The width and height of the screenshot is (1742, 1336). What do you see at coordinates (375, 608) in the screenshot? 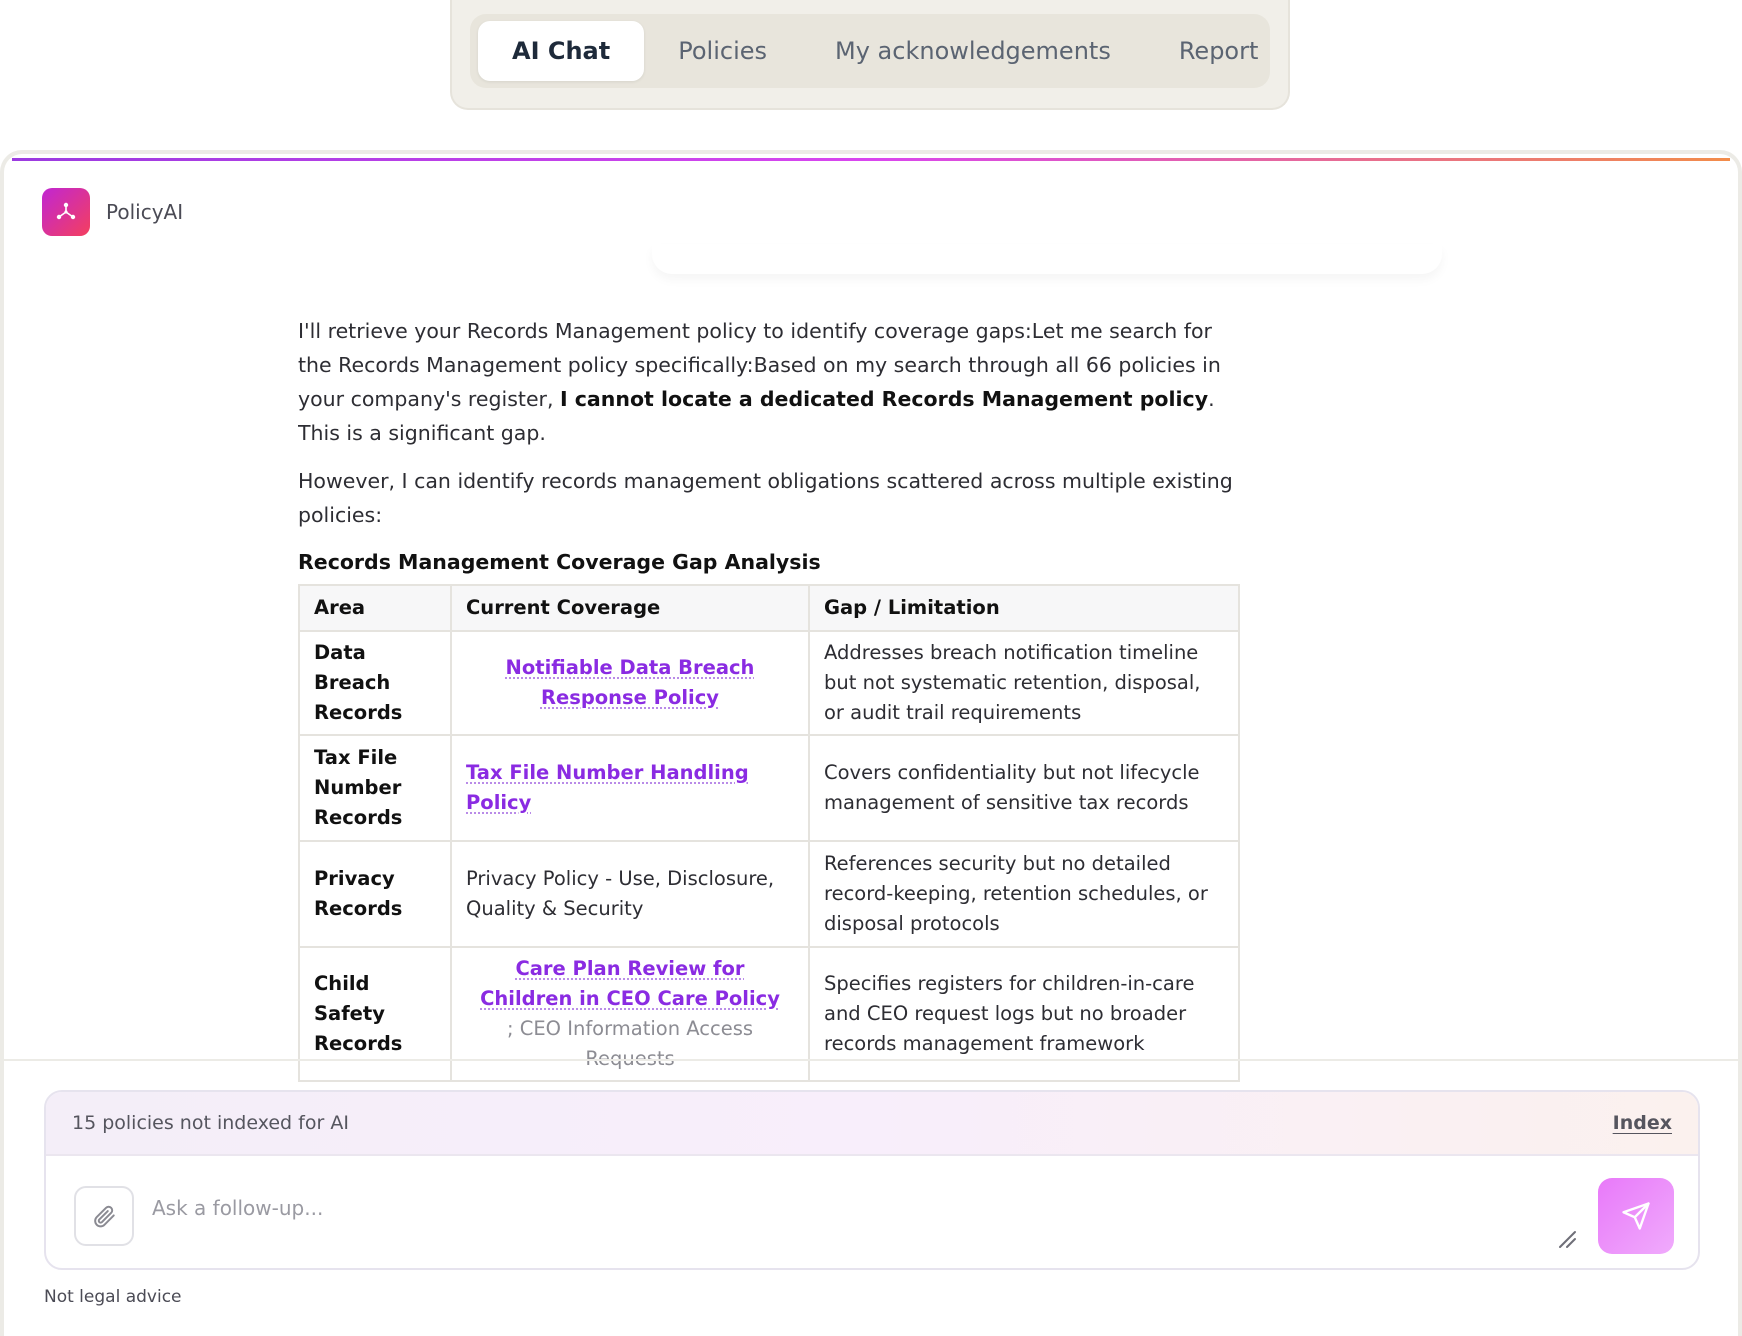
I see `column-header-area: Area` at bounding box center [375, 608].